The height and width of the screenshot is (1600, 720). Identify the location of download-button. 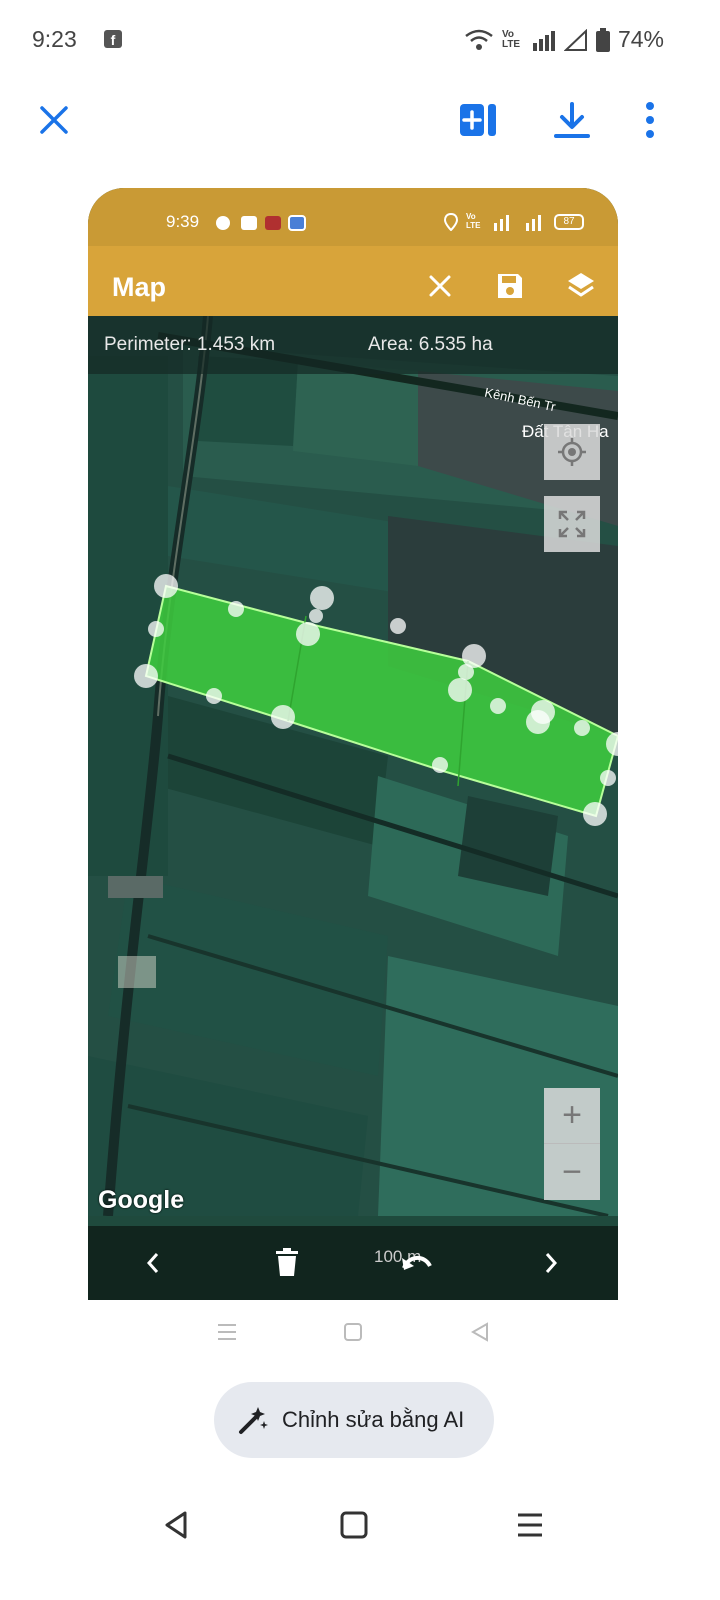
(572, 120).